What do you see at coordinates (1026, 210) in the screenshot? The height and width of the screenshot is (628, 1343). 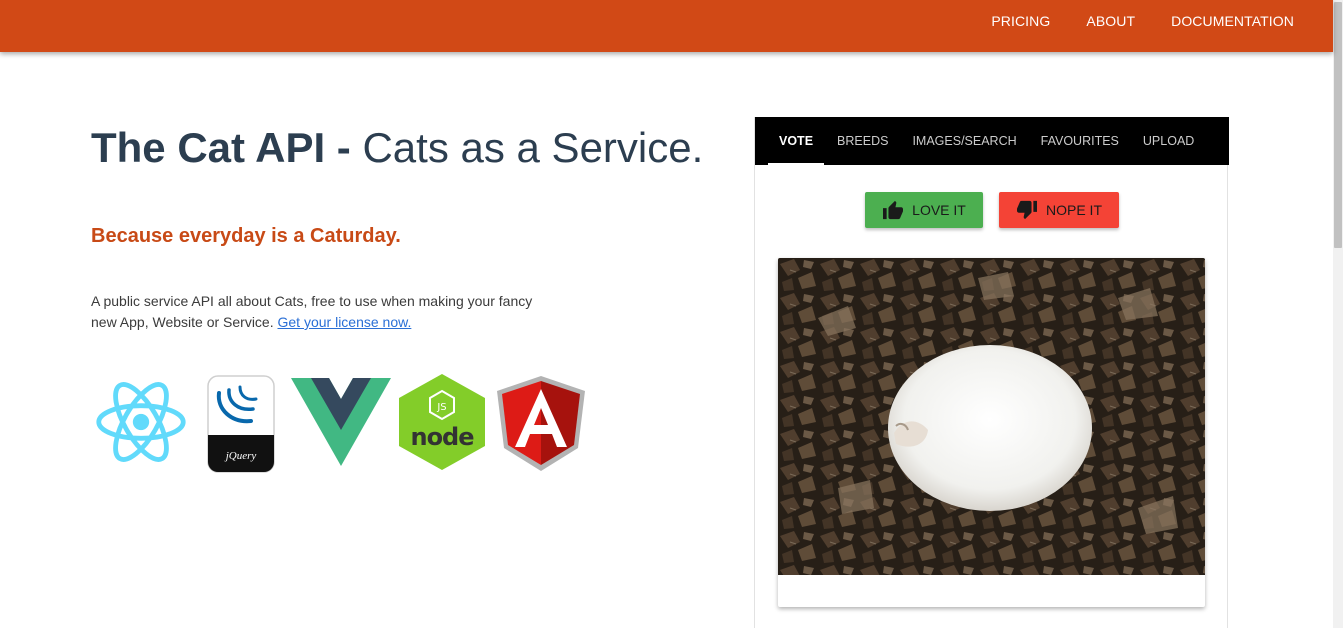 I see `thumbs-down-icon` at bounding box center [1026, 210].